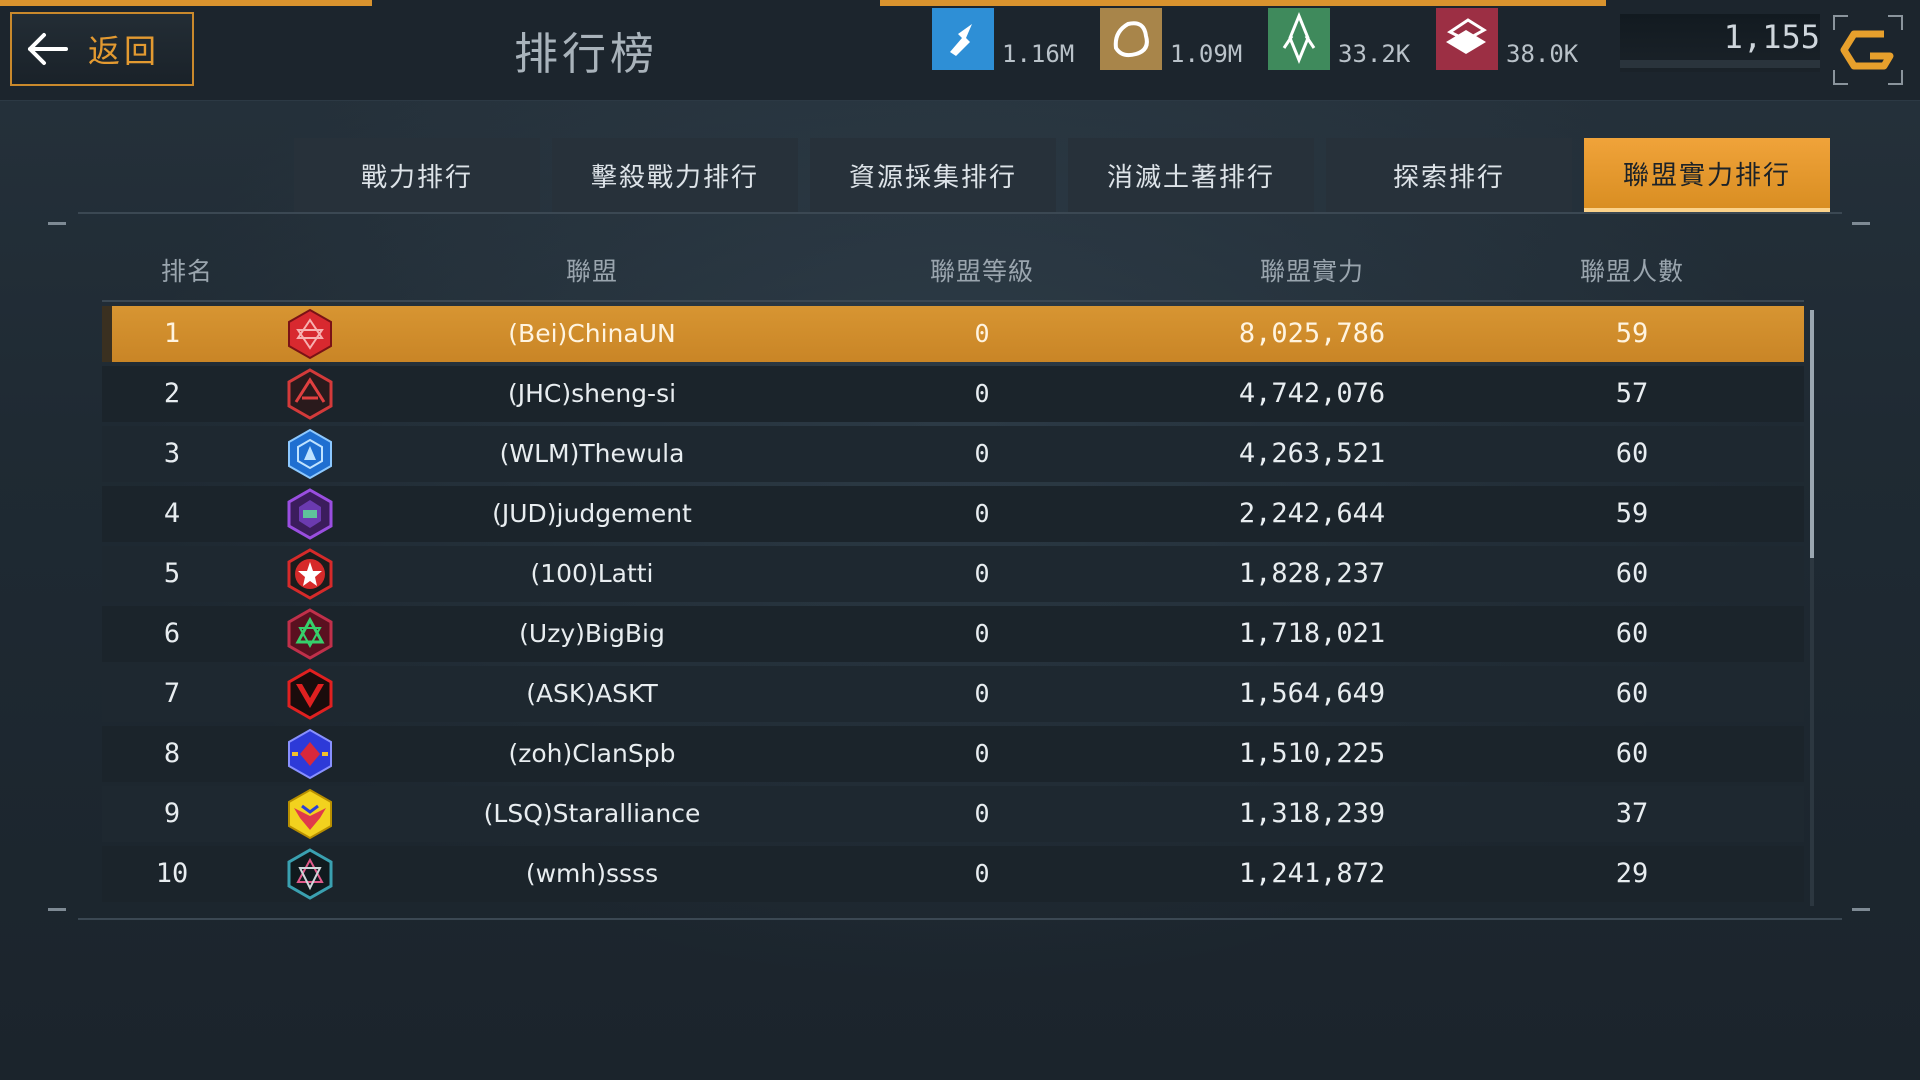 The height and width of the screenshot is (1080, 1920). I want to click on row-rank: 6, so click(172, 633).